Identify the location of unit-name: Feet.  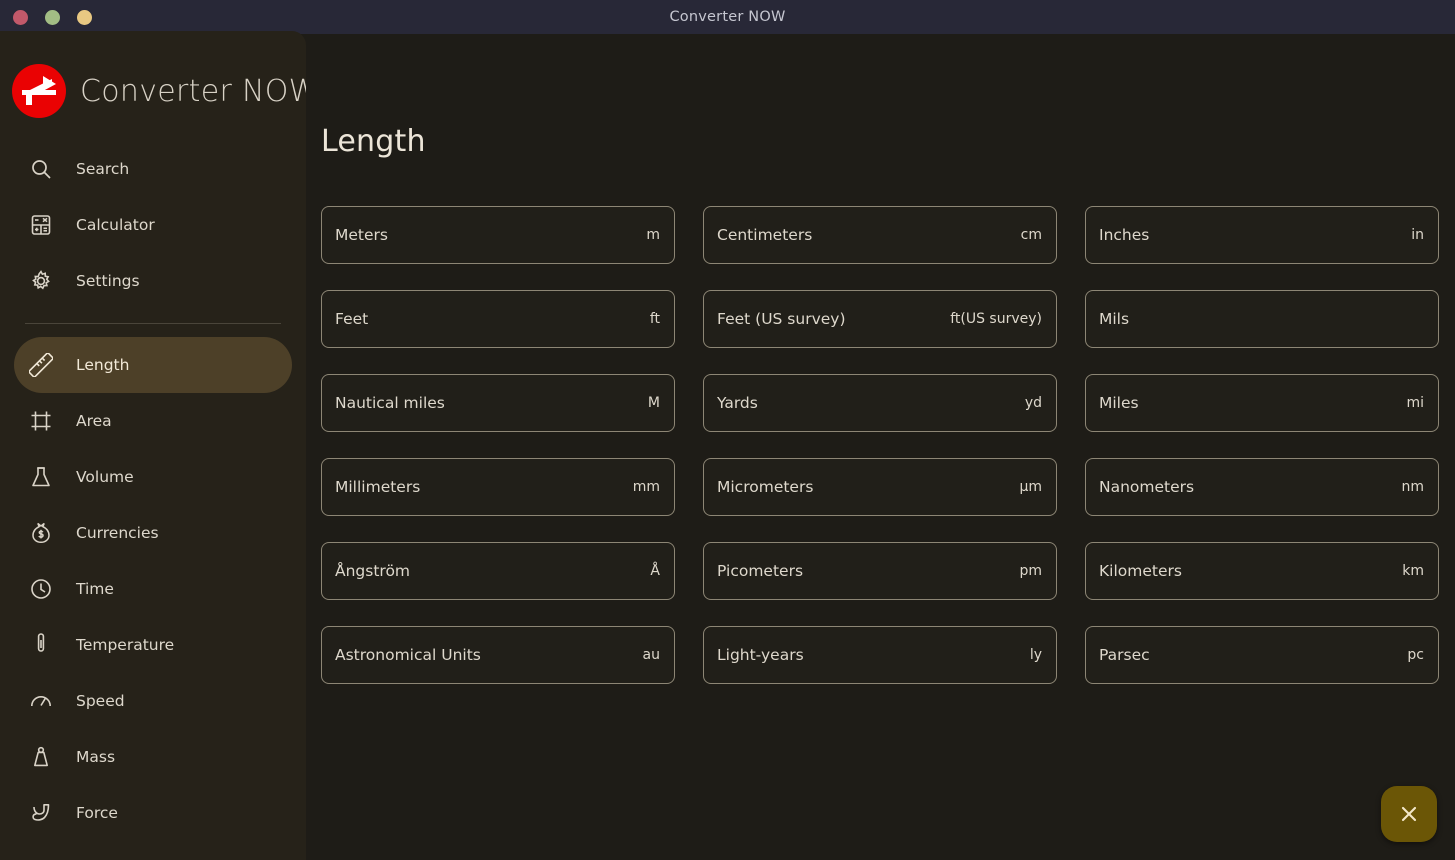
(352, 319).